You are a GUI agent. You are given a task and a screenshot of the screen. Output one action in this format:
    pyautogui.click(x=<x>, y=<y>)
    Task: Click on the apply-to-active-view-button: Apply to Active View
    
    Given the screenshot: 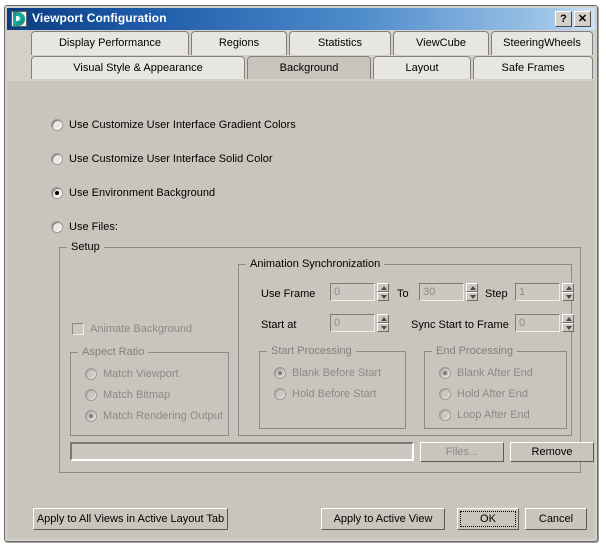 What is the action you would take?
    pyautogui.click(x=383, y=519)
    